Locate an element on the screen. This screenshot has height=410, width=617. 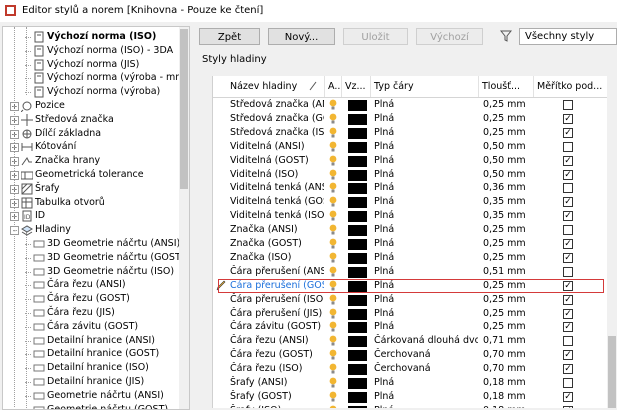
column-header-linetype: Typ čáry is located at coordinates (425, 87).